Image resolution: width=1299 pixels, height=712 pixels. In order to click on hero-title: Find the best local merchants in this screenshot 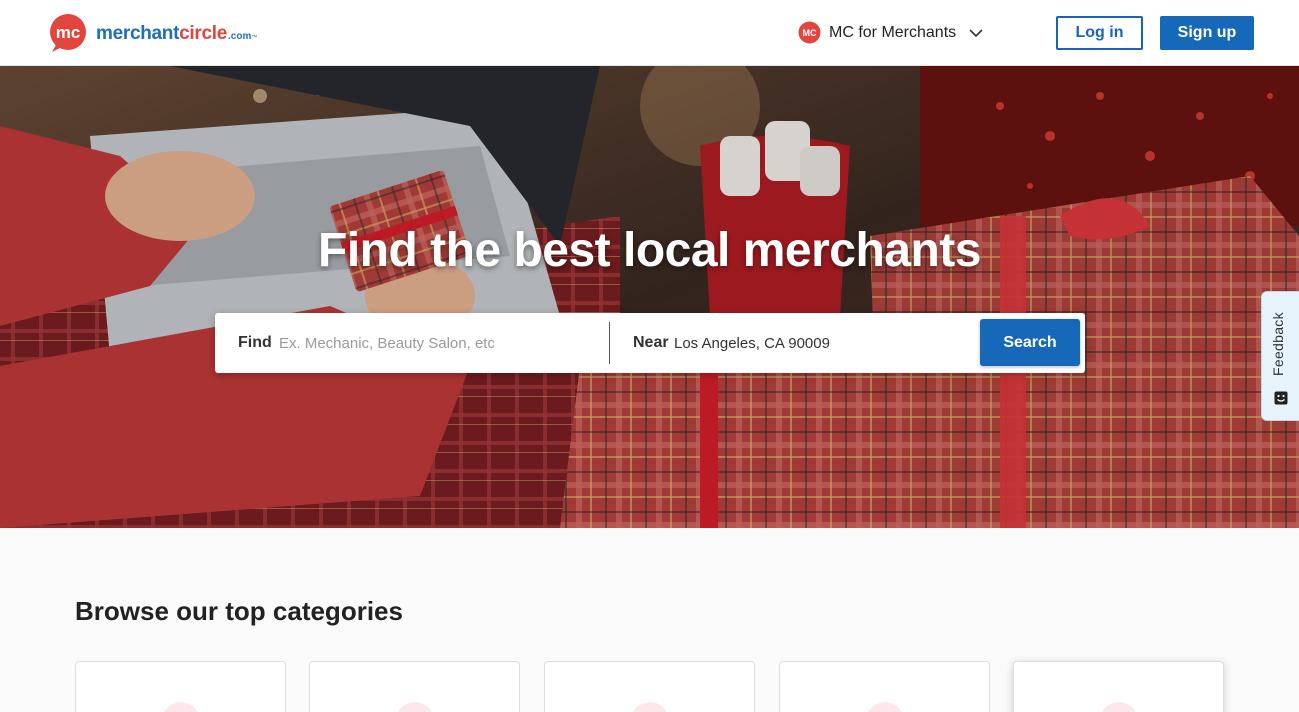, I will do `click(649, 250)`.